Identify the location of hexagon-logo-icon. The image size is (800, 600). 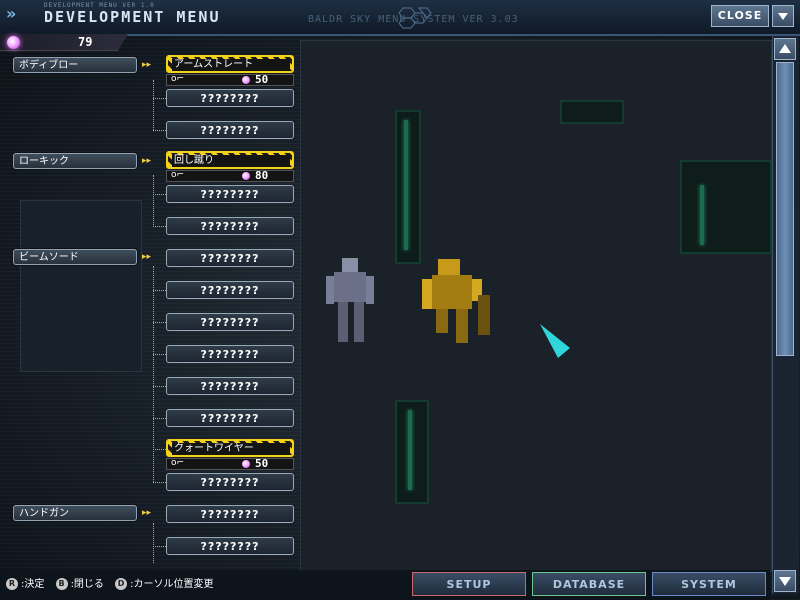
(415, 18).